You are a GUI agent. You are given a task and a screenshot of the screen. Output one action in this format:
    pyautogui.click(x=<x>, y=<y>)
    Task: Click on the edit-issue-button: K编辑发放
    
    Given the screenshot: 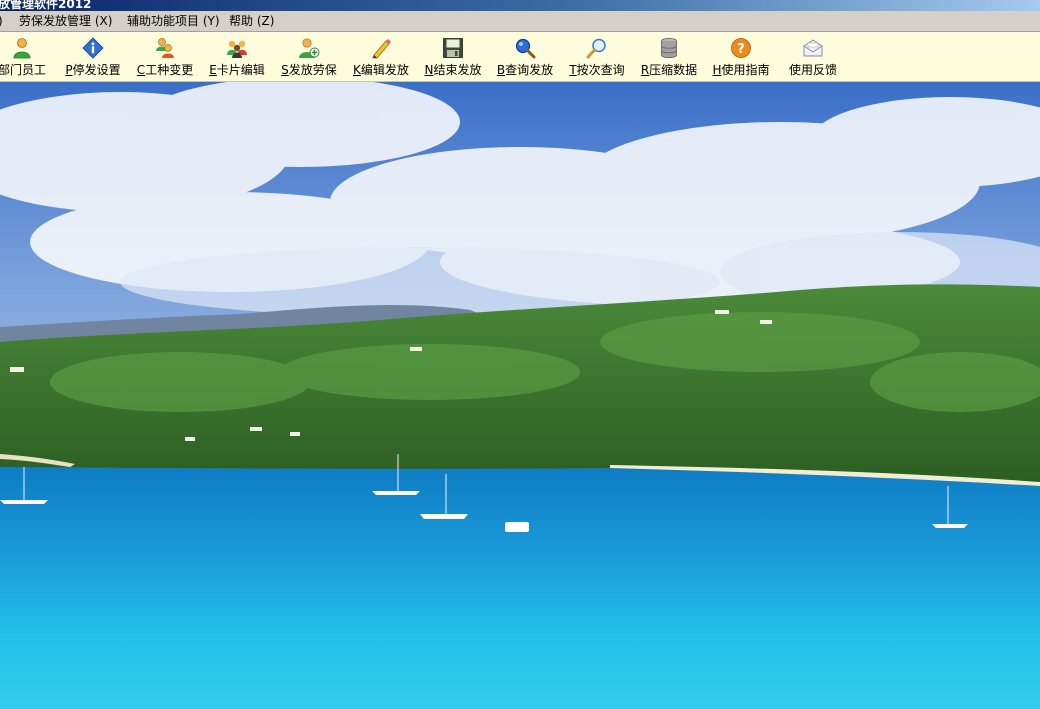 What is the action you would take?
    pyautogui.click(x=381, y=57)
    